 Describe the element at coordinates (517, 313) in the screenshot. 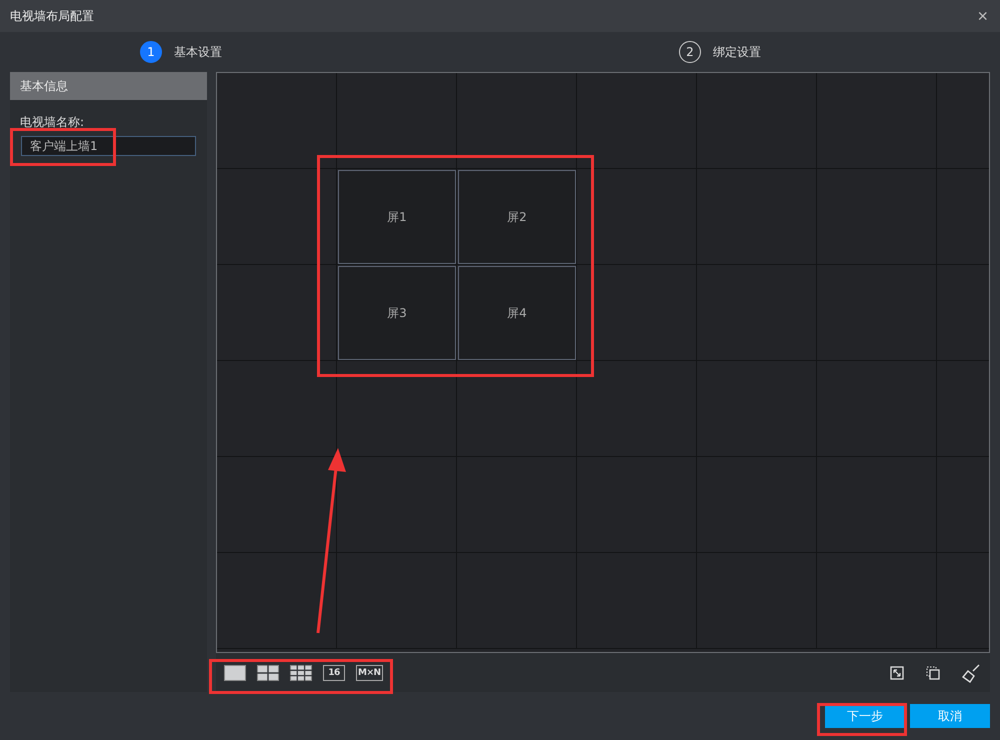

I see `screen-tile: 屏4` at that location.